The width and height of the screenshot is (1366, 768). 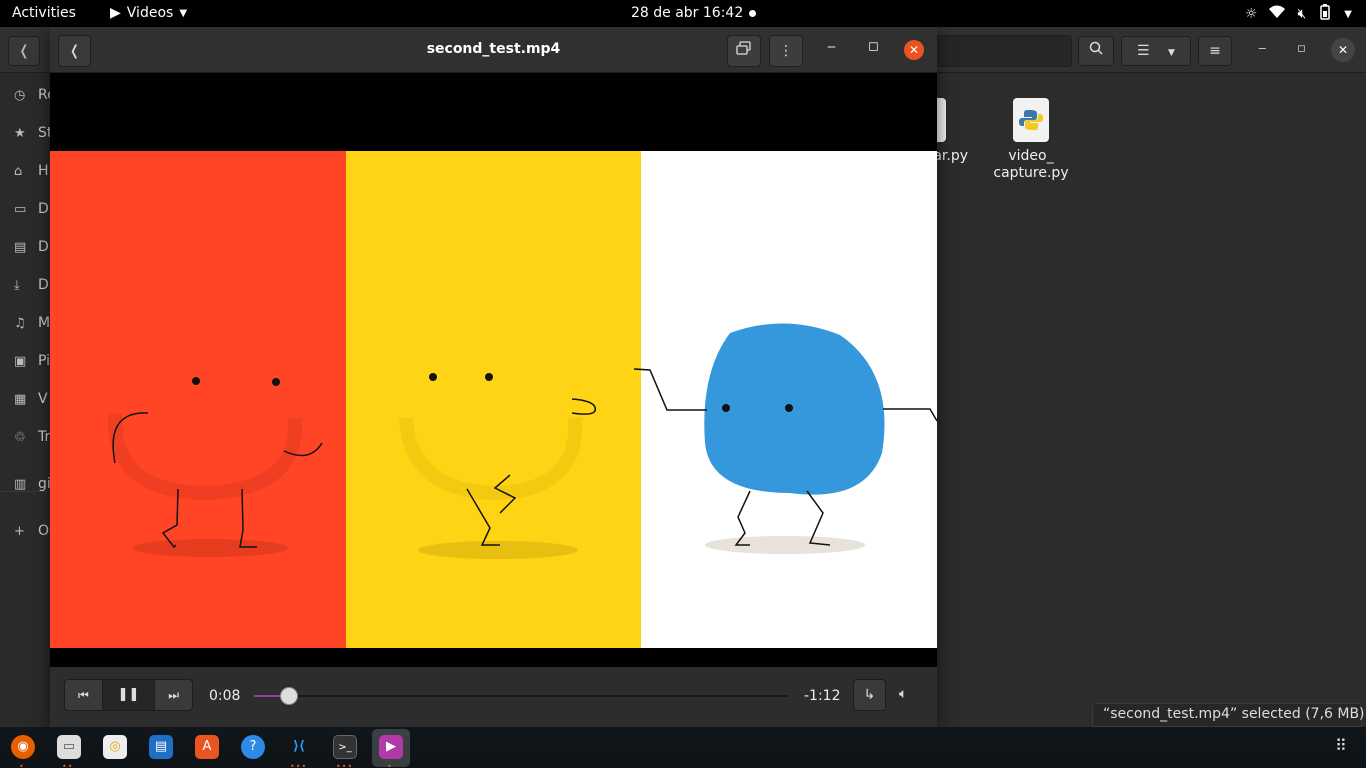 I want to click on next-button: ⏭︎, so click(x=173, y=695).